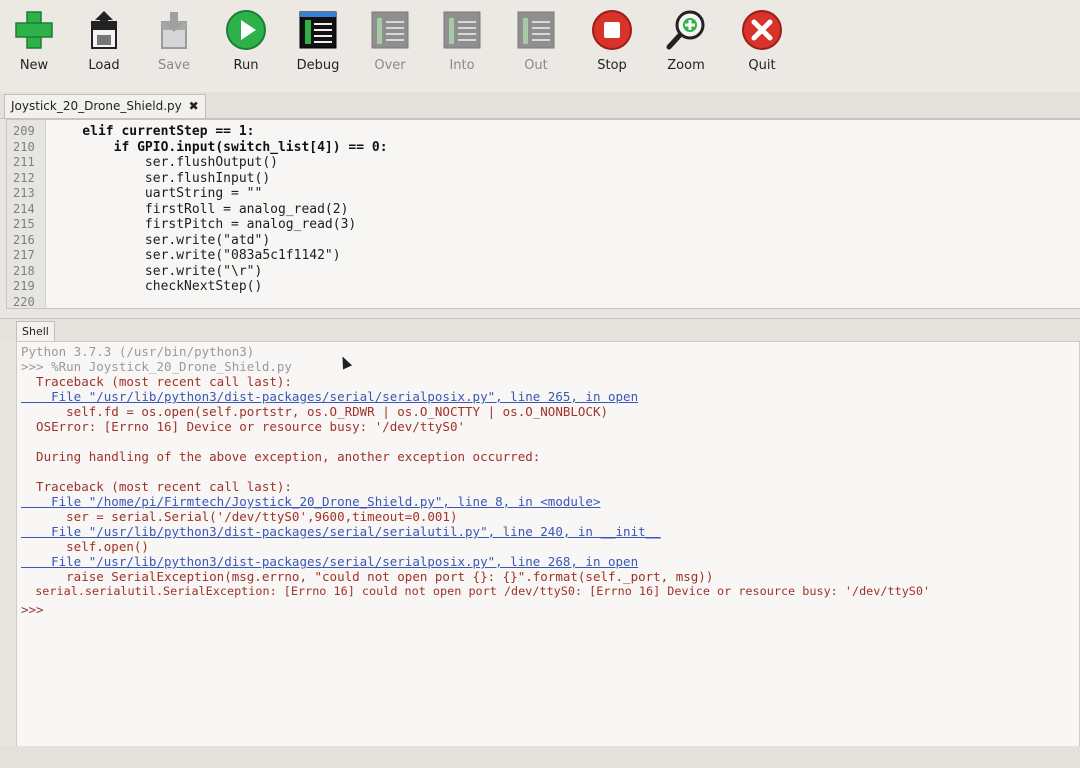 This screenshot has width=1080, height=768. I want to click on zoom-label: Zoom, so click(686, 65).